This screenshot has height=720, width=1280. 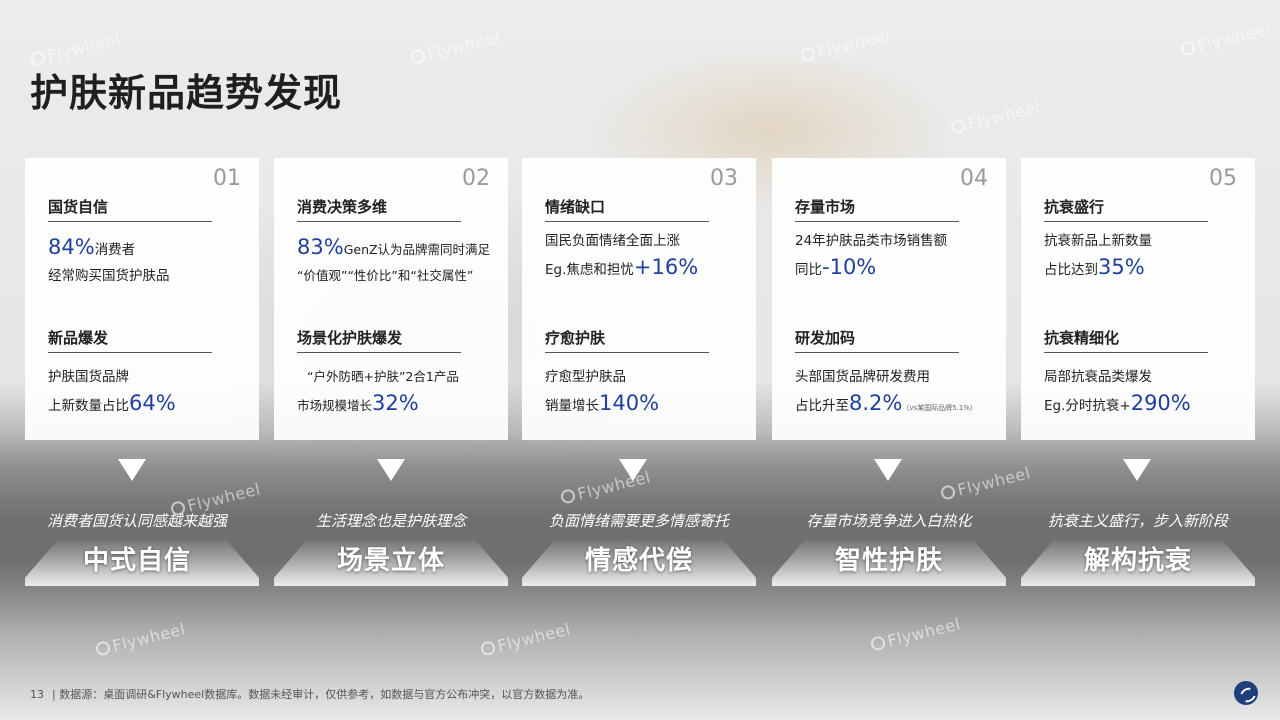 What do you see at coordinates (88, 377) in the screenshot?
I see `body-line: 护肤国货品牌` at bounding box center [88, 377].